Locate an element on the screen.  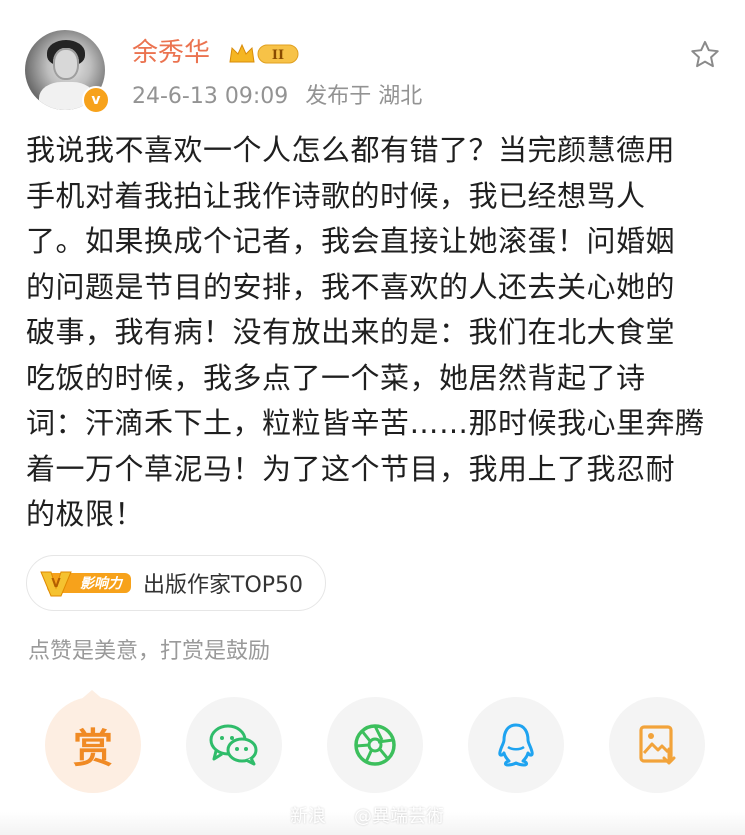
post-location: 发布于 湖北 is located at coordinates (364, 96).